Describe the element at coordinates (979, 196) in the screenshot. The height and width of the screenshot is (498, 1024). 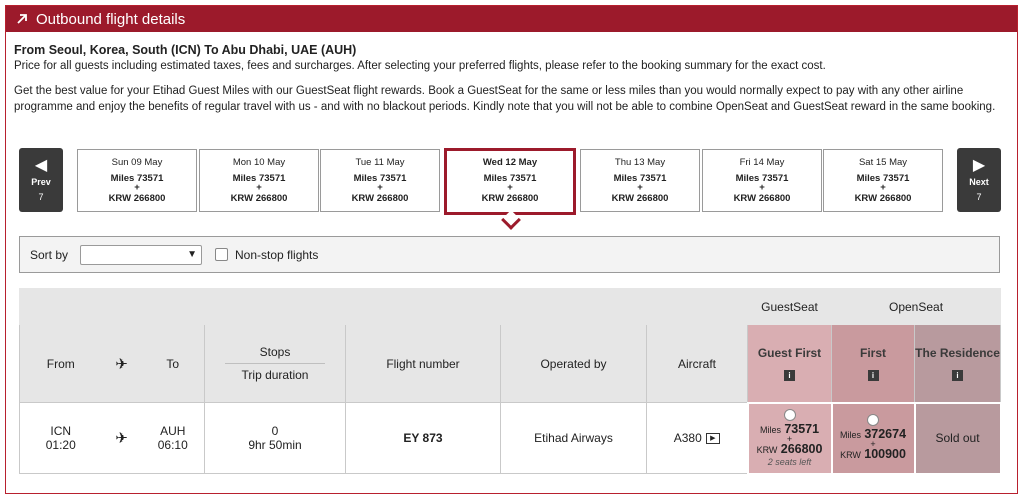
I see `next-count: 7` at that location.